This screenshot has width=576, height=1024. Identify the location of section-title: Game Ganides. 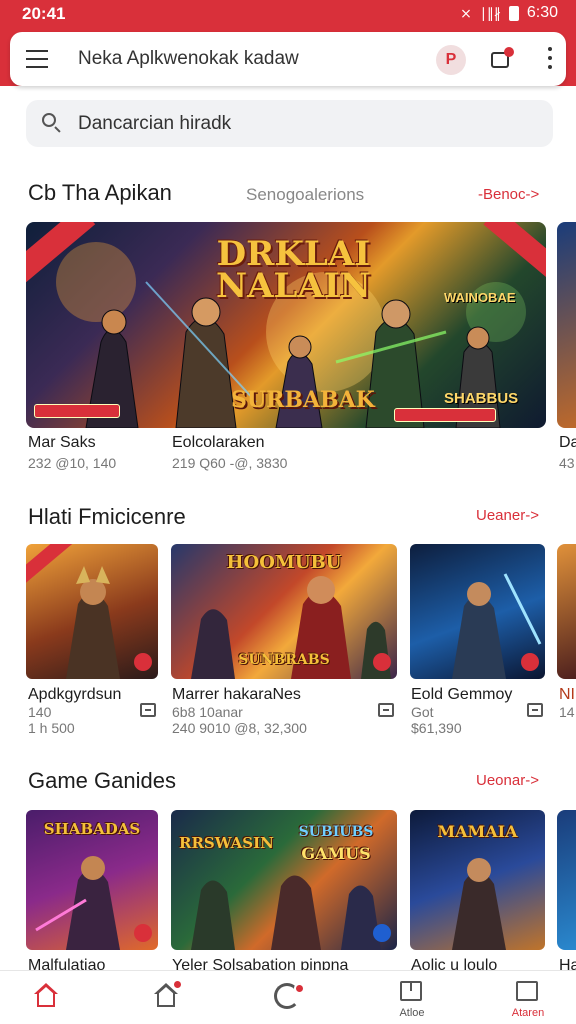
(102, 780).